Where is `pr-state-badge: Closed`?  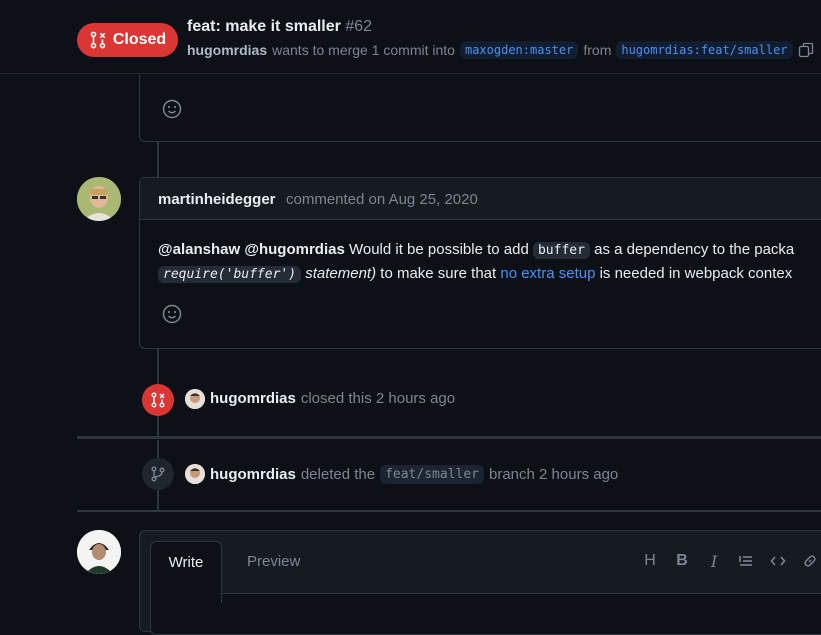
pr-state-badge: Closed is located at coordinates (127, 40).